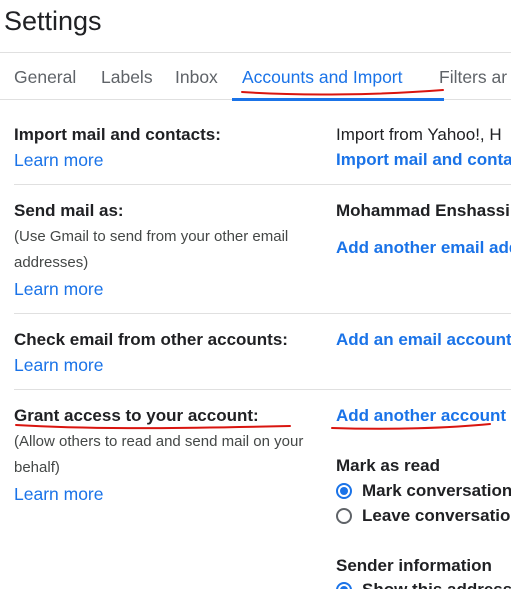  I want to click on add-another-email-link: Add another email add, so click(423, 248).